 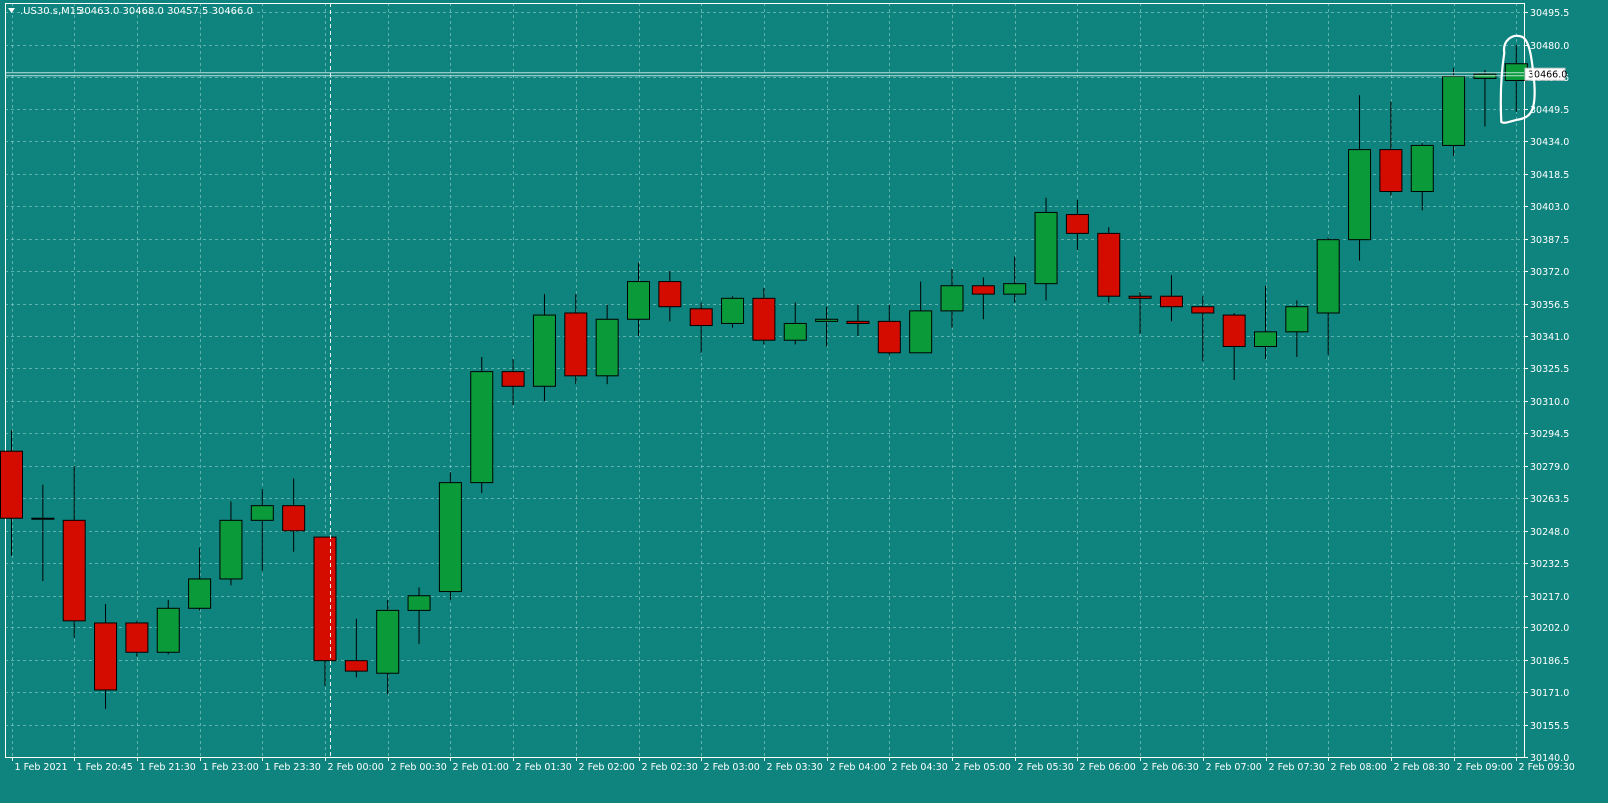 What do you see at coordinates (732, 767) in the screenshot?
I see `time-tick-label: 2 Feb 03:00` at bounding box center [732, 767].